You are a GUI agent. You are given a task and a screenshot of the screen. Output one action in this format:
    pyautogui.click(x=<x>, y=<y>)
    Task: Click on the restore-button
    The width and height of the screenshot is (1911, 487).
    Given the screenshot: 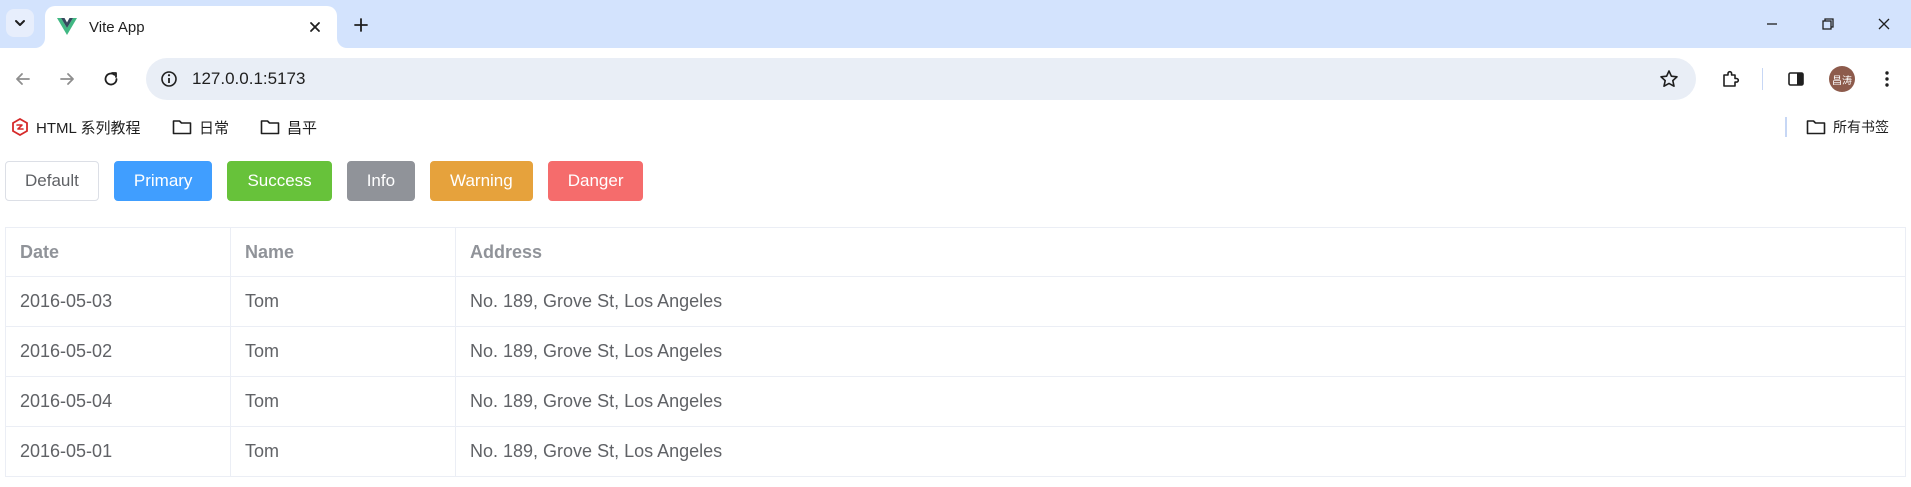 What is the action you would take?
    pyautogui.click(x=1828, y=24)
    